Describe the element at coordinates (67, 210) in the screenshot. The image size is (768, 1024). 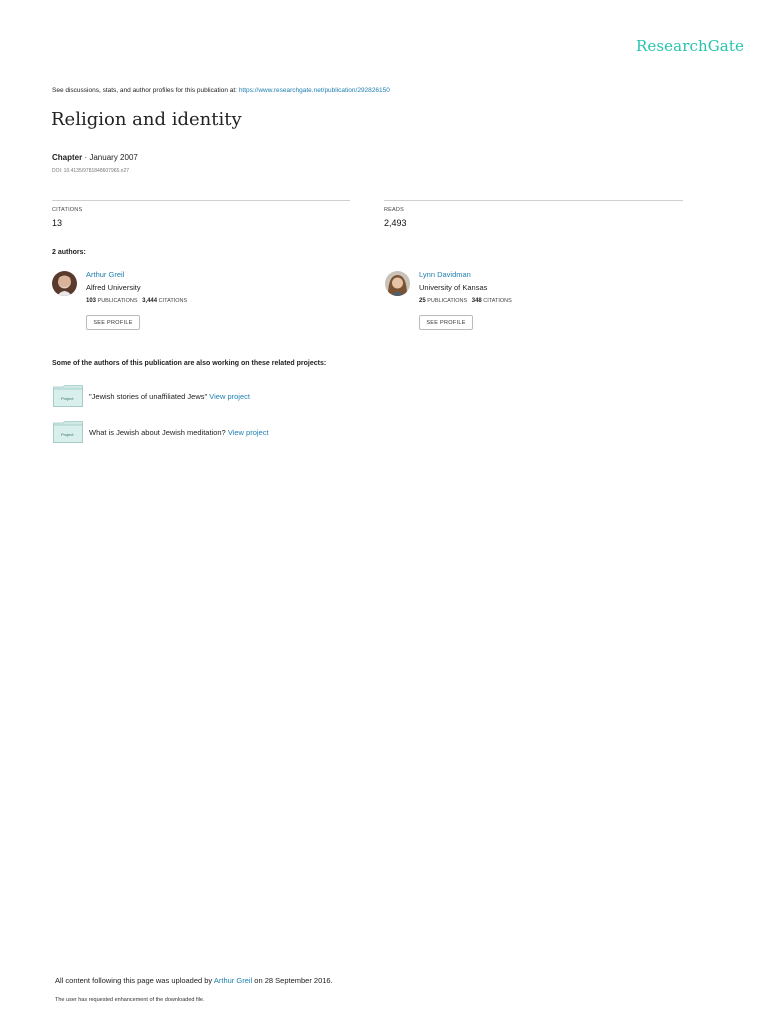
I see `citations-label: CITATIONS` at that location.